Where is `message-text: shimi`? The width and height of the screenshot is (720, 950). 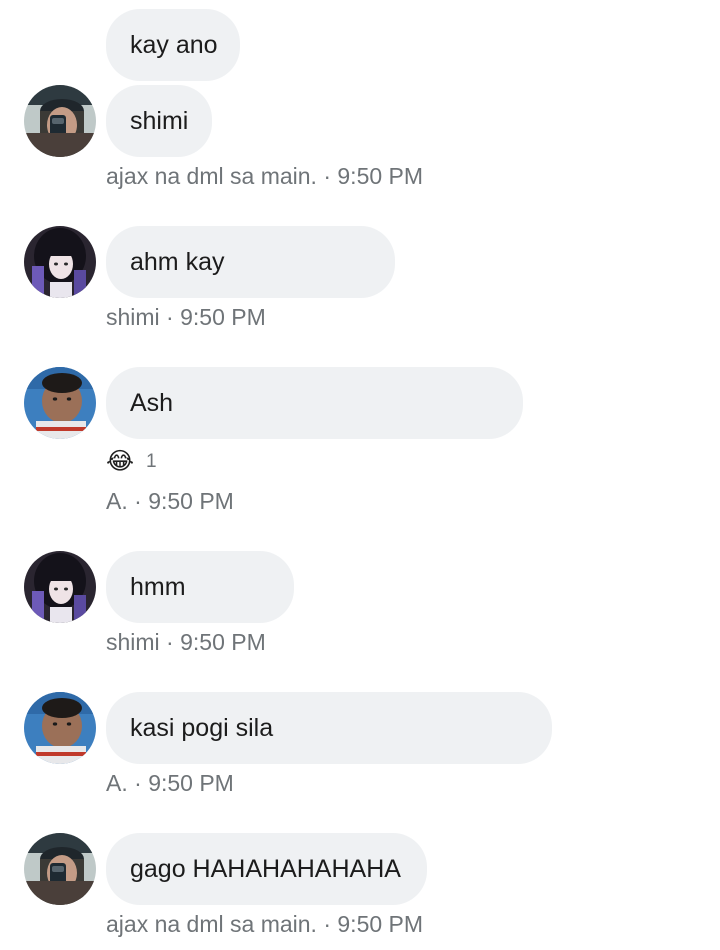
message-text: shimi is located at coordinates (159, 121).